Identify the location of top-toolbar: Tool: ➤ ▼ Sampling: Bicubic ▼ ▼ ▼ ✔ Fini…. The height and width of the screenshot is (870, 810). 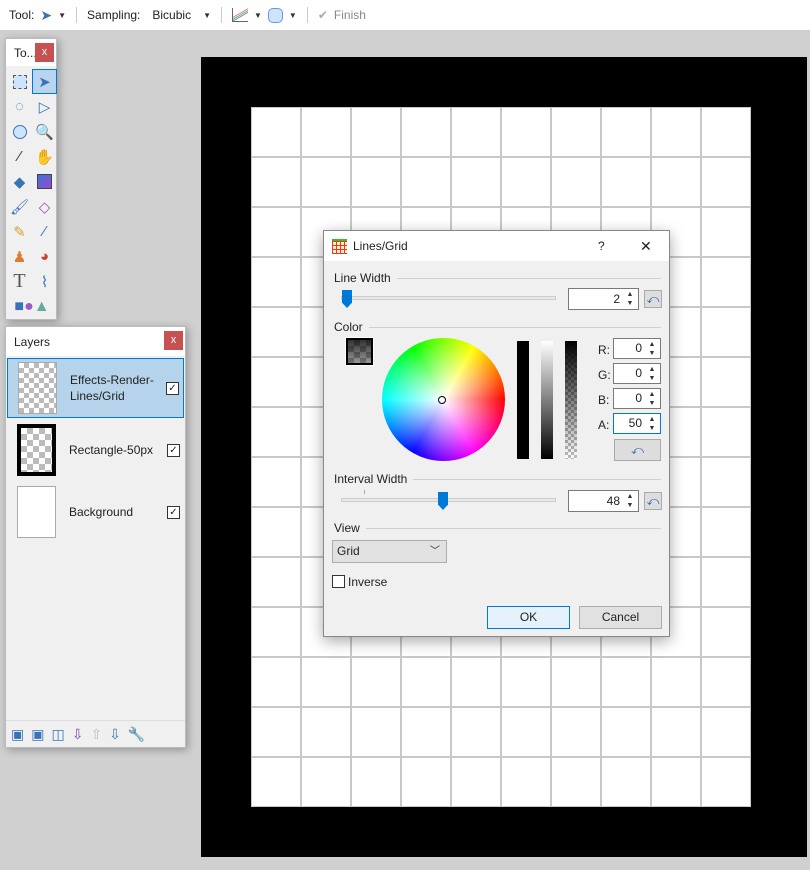
(405, 15).